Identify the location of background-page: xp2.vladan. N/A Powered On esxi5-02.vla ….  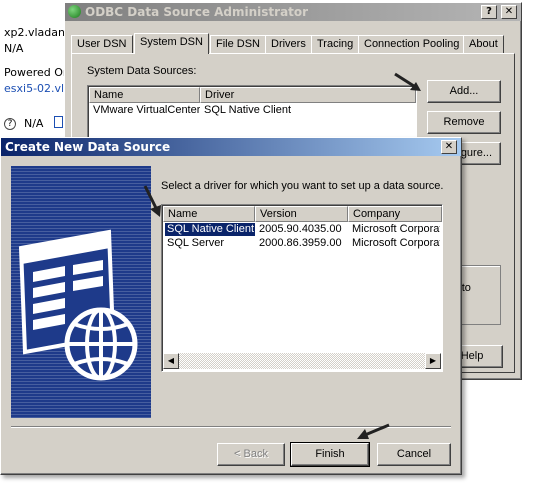
(35, 70).